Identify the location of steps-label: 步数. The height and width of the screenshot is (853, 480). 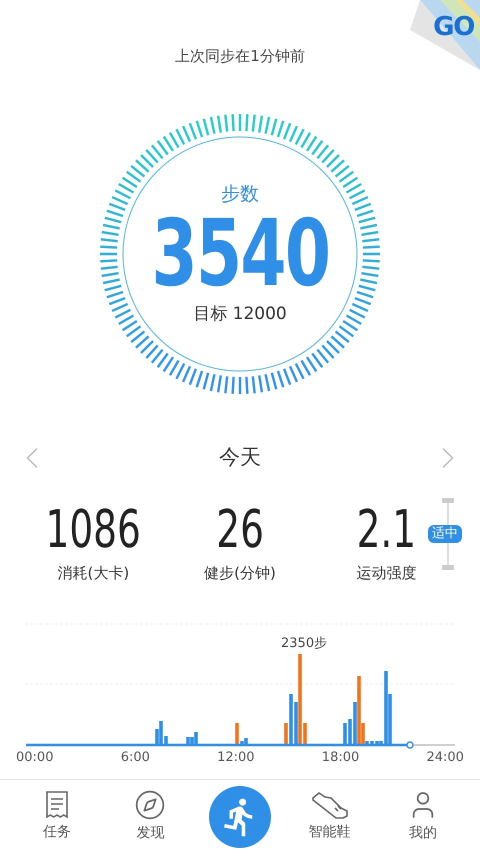
(240, 194).